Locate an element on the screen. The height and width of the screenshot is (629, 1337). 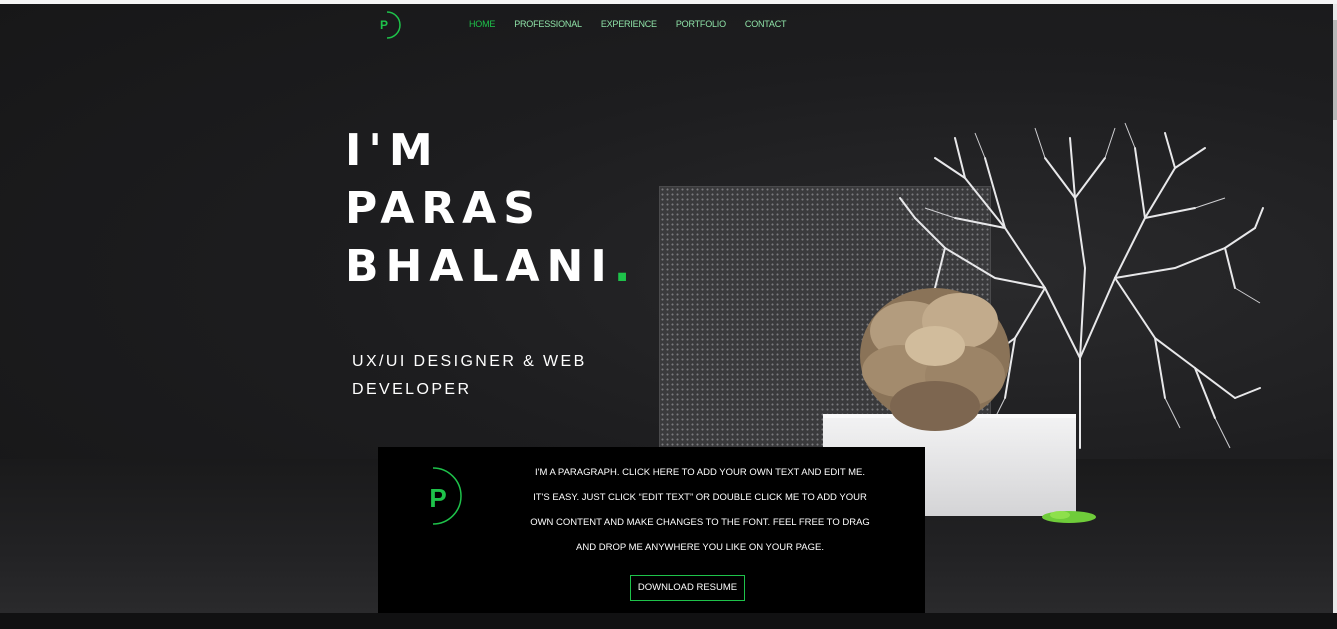
headline-name: BHALANI is located at coordinates (479, 266).